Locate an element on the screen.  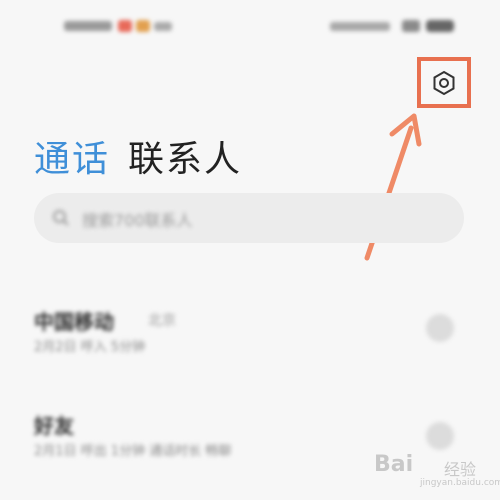
status-bar-indicators is located at coordinates (395, 26).